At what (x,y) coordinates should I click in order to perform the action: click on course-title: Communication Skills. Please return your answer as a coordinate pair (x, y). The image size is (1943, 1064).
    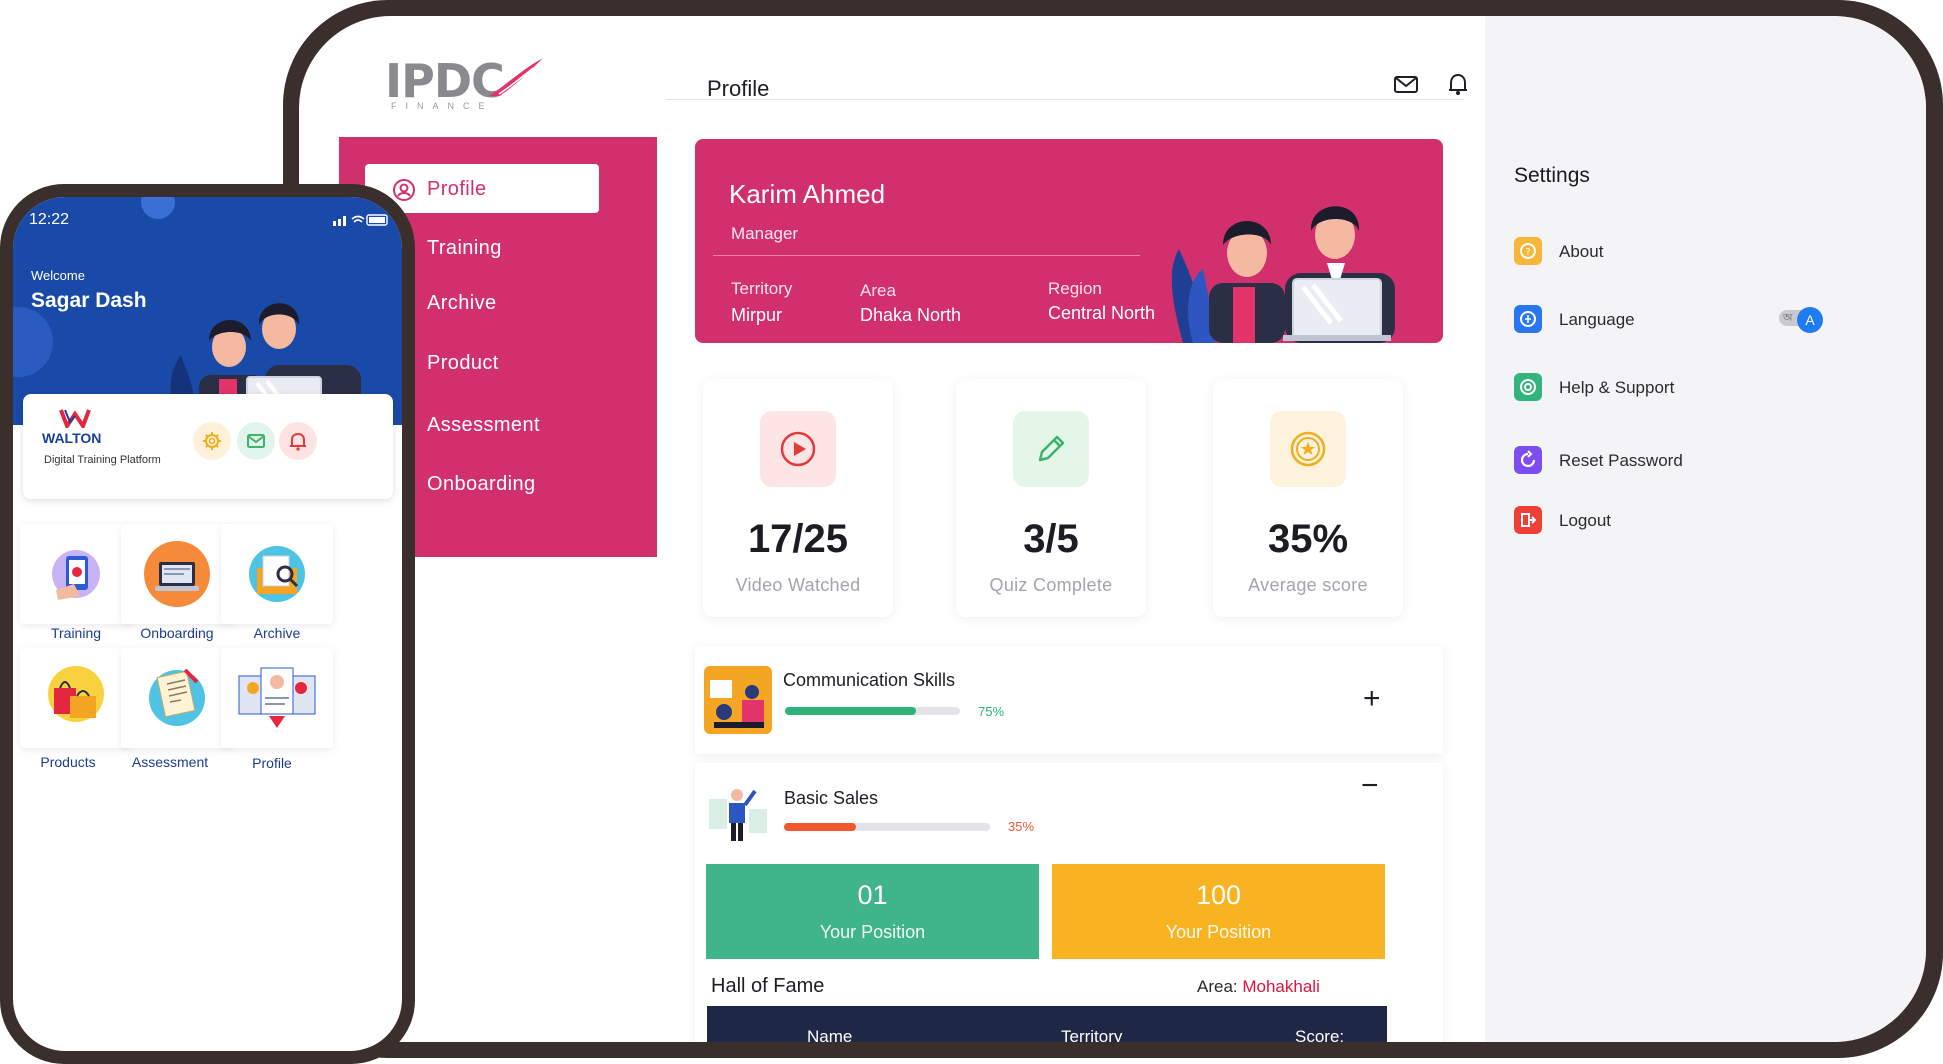
    Looking at the image, I should click on (869, 680).